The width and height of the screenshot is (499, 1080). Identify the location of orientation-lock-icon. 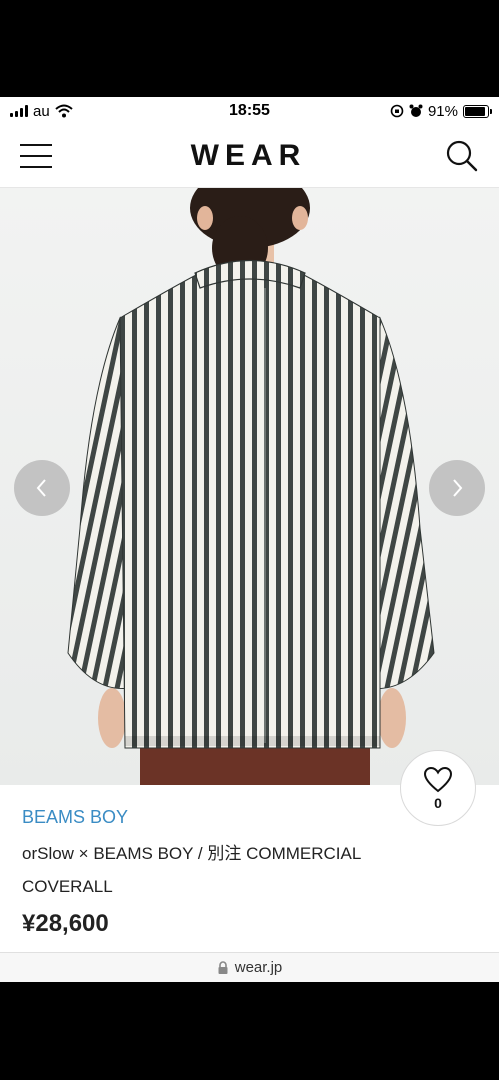
(397, 111).